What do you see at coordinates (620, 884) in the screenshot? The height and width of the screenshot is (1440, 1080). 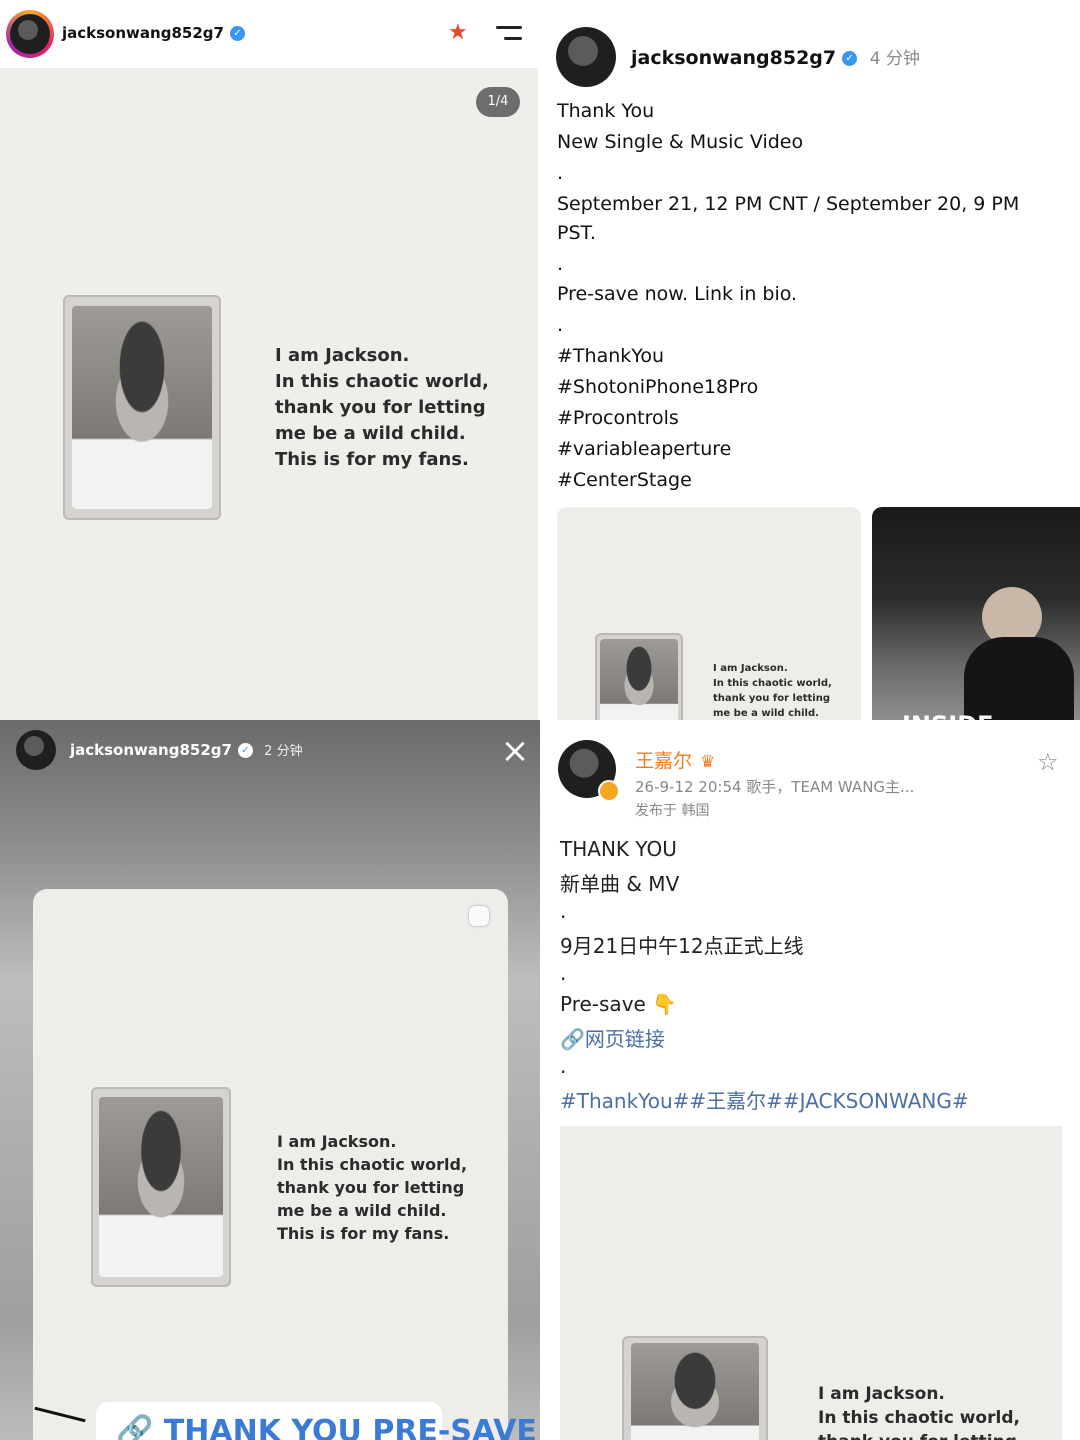 I see `post-line: 新单曲 & MV` at bounding box center [620, 884].